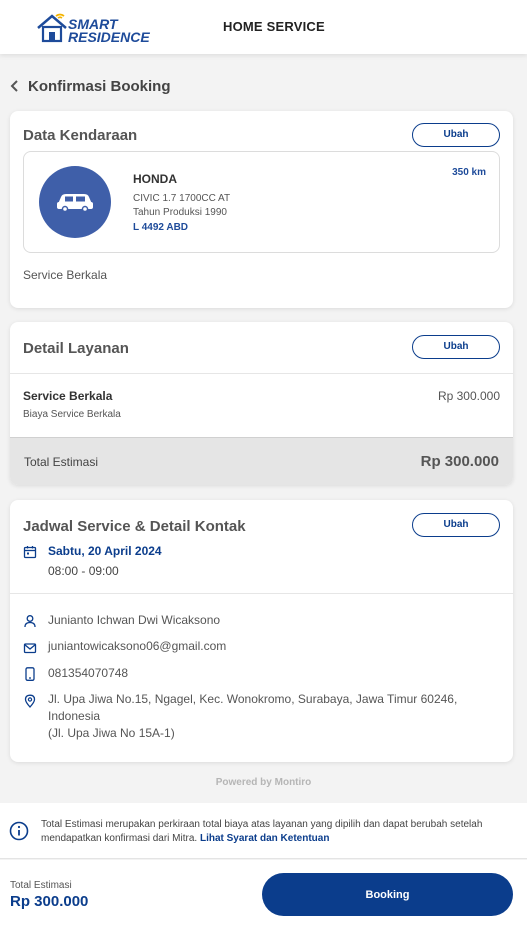 The width and height of the screenshot is (527, 926). What do you see at coordinates (263, 782) in the screenshot?
I see `powered-by-label: Powered by Montiro` at bounding box center [263, 782].